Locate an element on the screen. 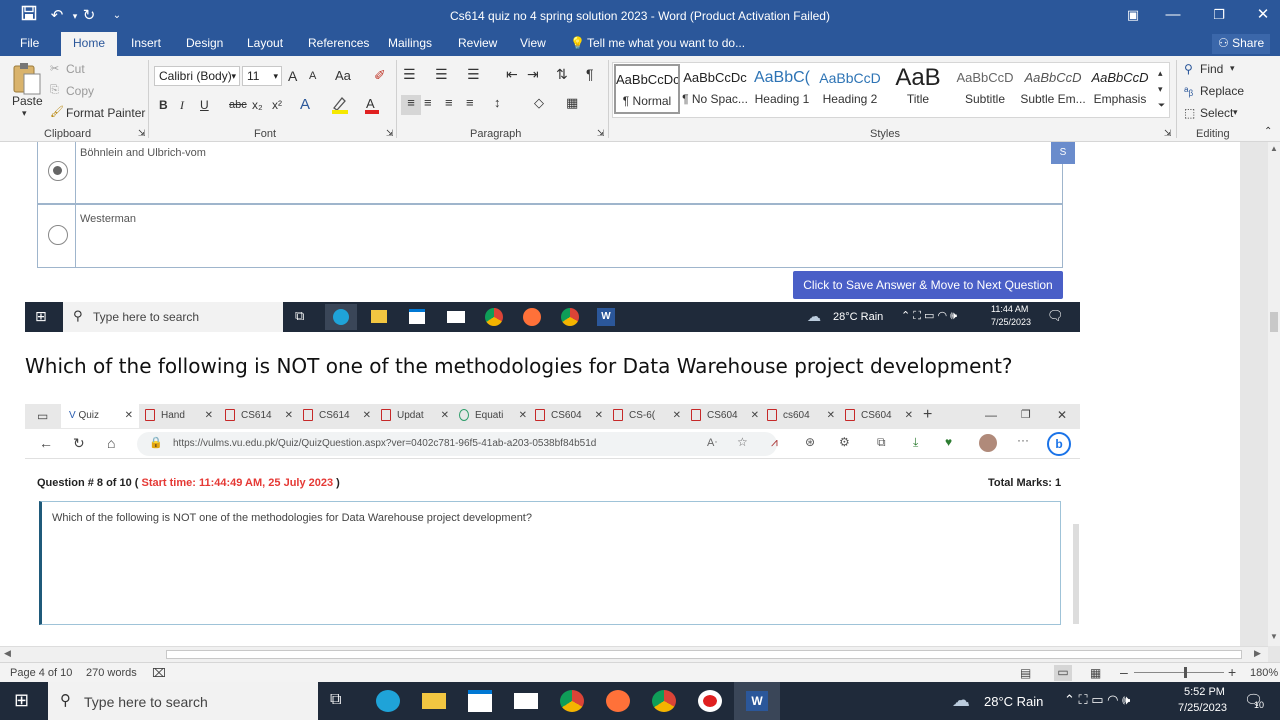 This screenshot has height=720, width=1280. scroll-right-icon: ▶ is located at coordinates (1257, 653).